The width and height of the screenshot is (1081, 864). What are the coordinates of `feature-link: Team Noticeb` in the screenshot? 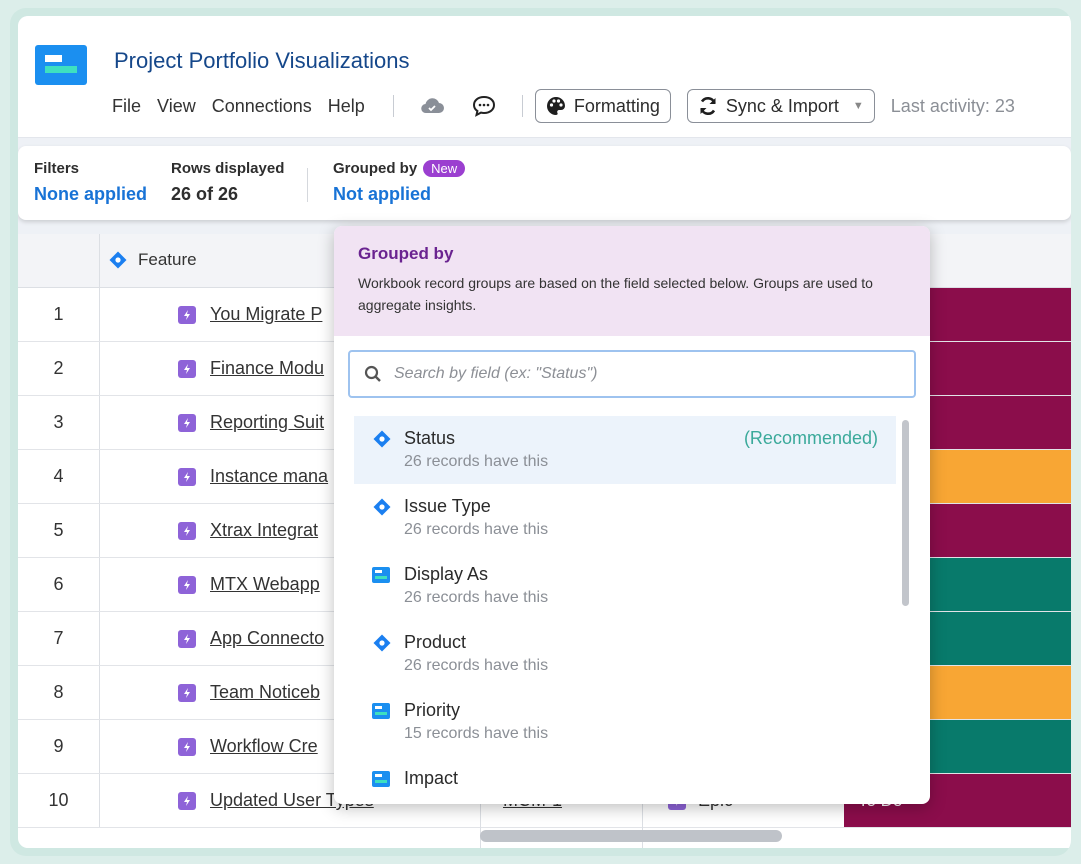 It's located at (265, 692).